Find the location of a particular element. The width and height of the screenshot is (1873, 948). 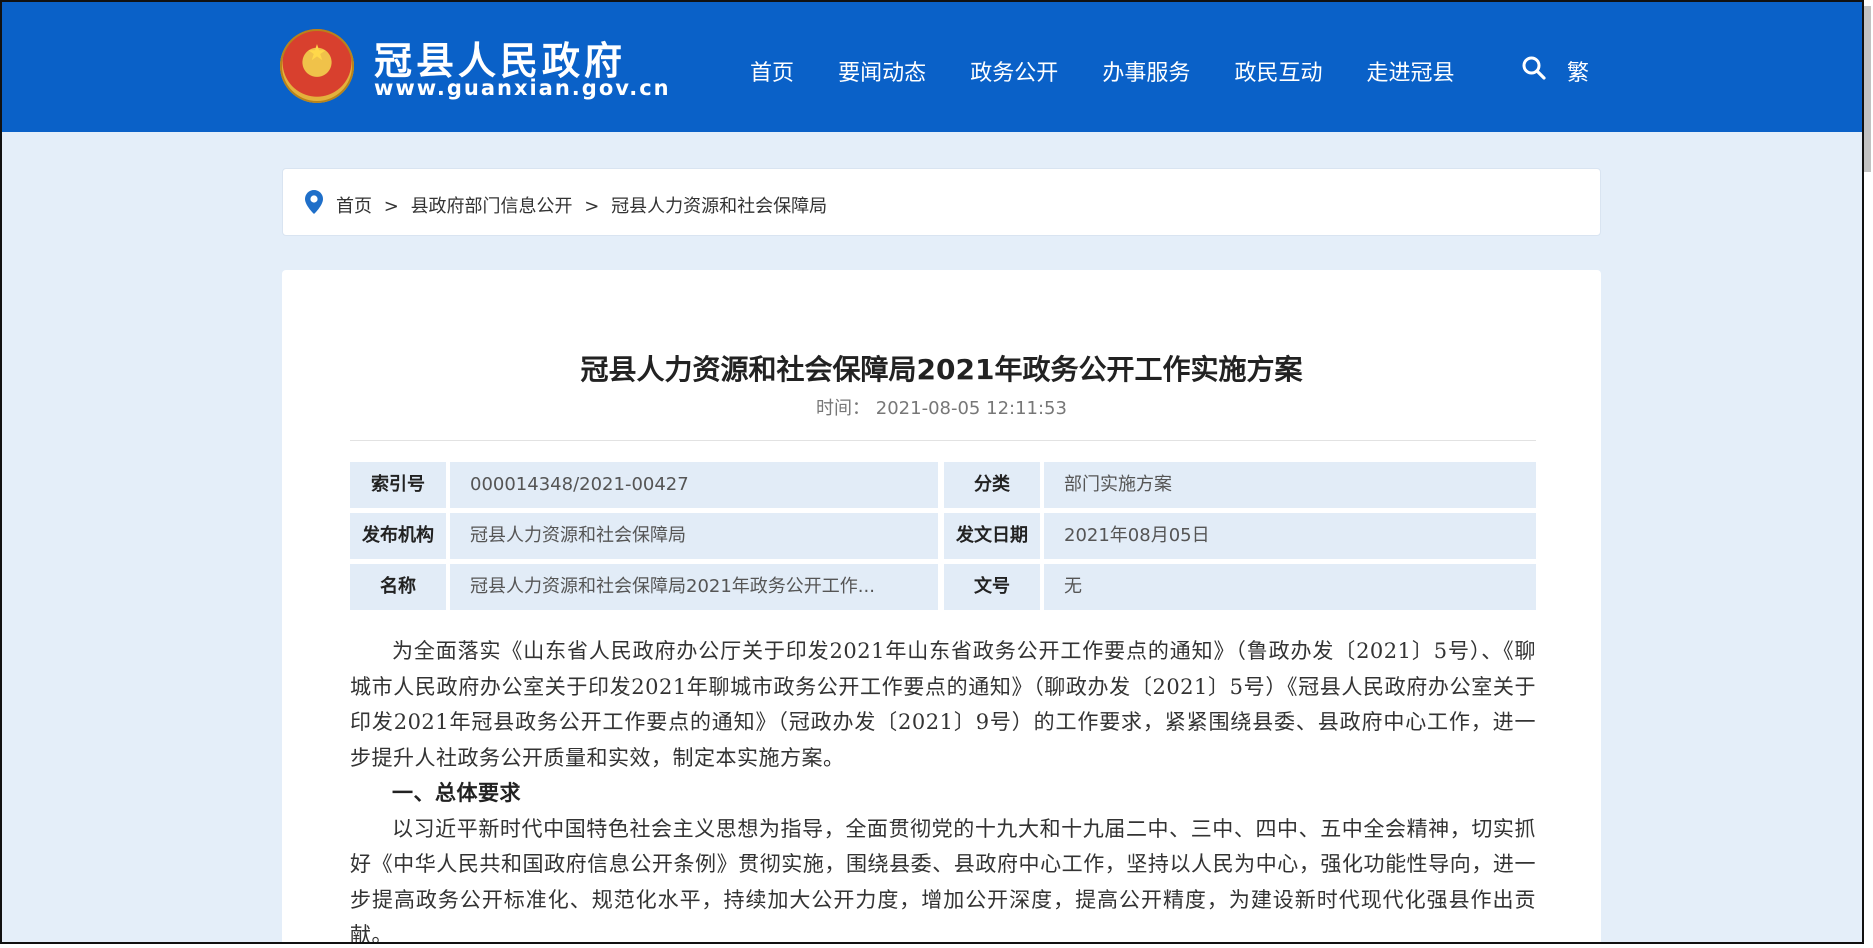

traditional-chinese-toggle: 繁 is located at coordinates (1578, 71).